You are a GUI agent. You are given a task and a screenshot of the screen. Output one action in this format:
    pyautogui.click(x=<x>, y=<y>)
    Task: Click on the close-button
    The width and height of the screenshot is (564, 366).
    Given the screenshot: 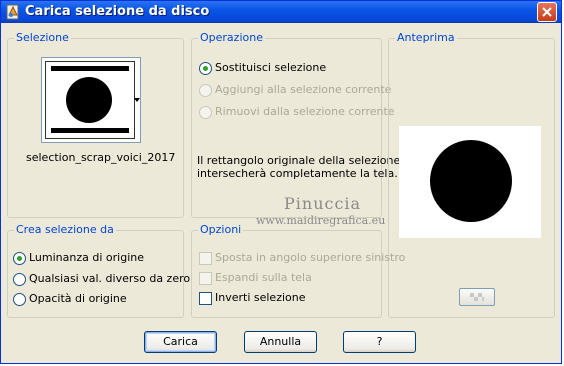 What is the action you would take?
    pyautogui.click(x=547, y=12)
    